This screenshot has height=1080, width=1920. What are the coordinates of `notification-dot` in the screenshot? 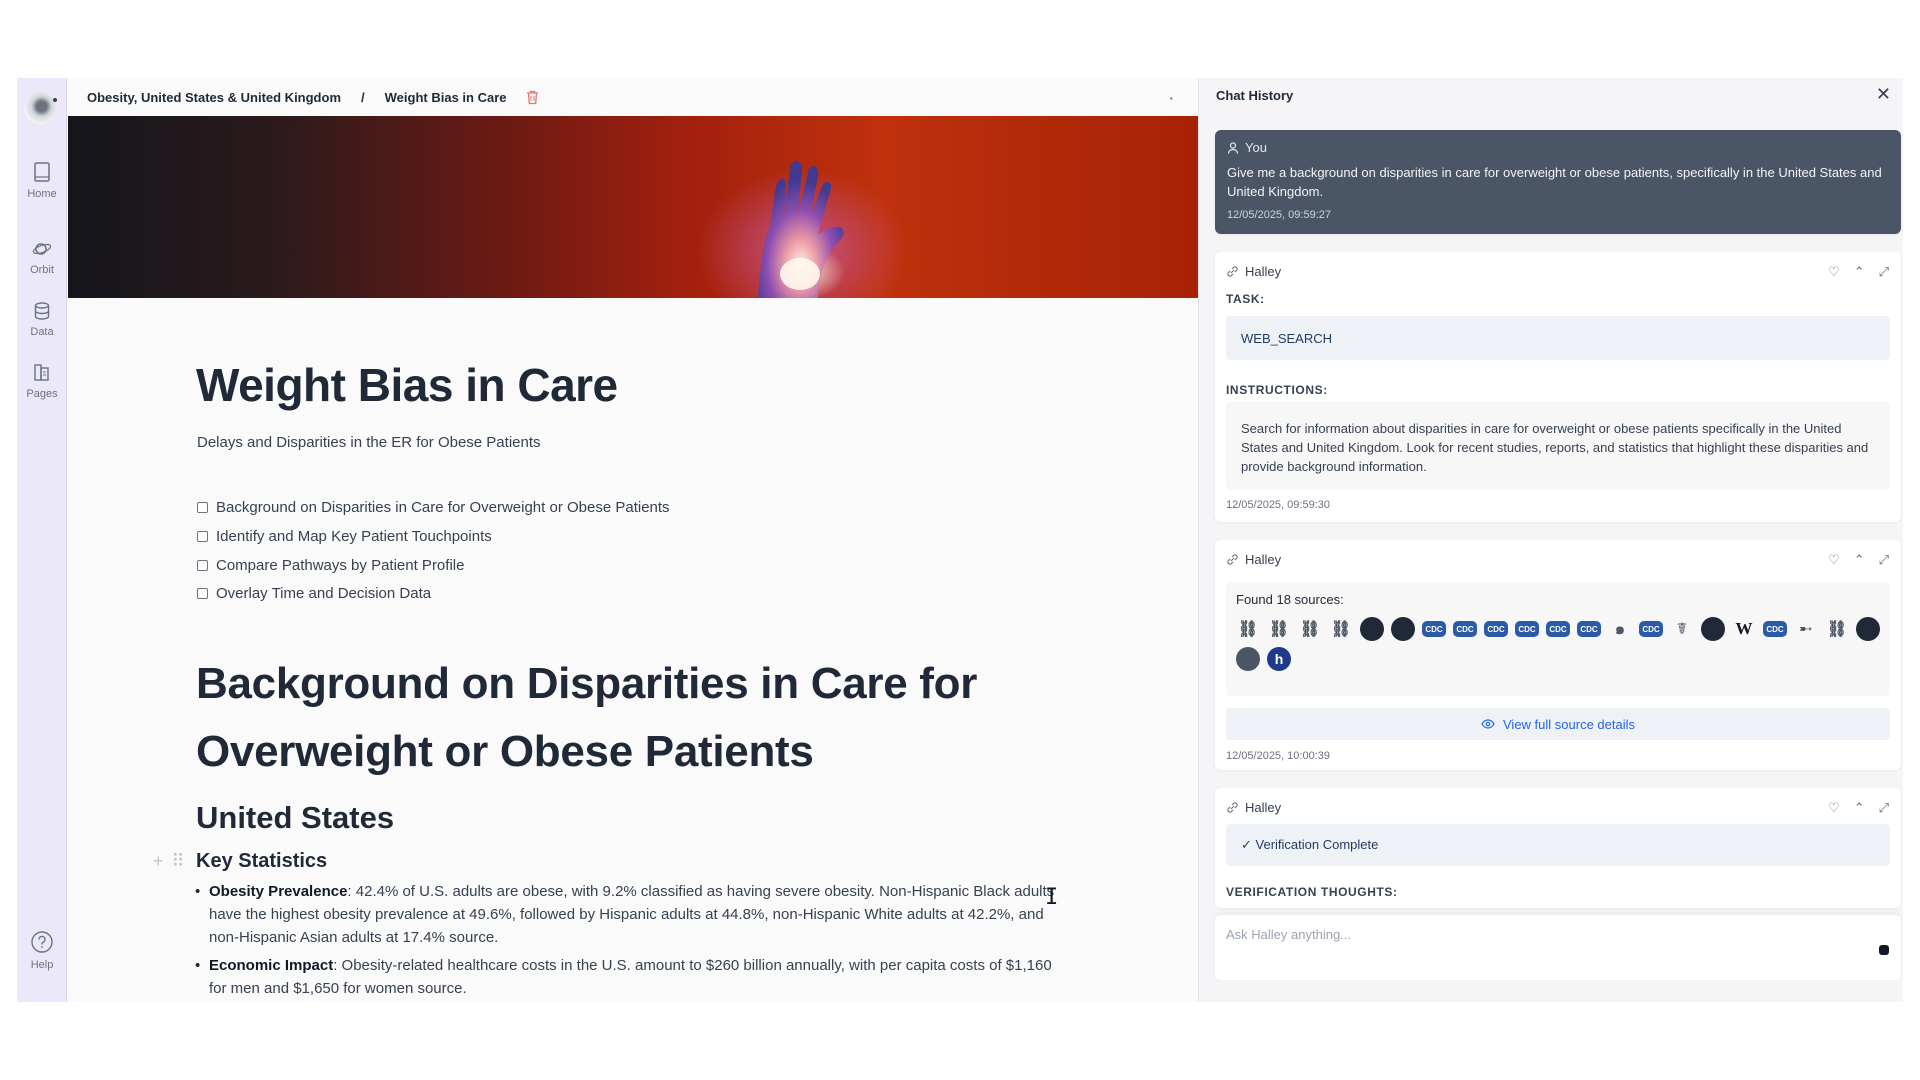 It's located at (55, 100).